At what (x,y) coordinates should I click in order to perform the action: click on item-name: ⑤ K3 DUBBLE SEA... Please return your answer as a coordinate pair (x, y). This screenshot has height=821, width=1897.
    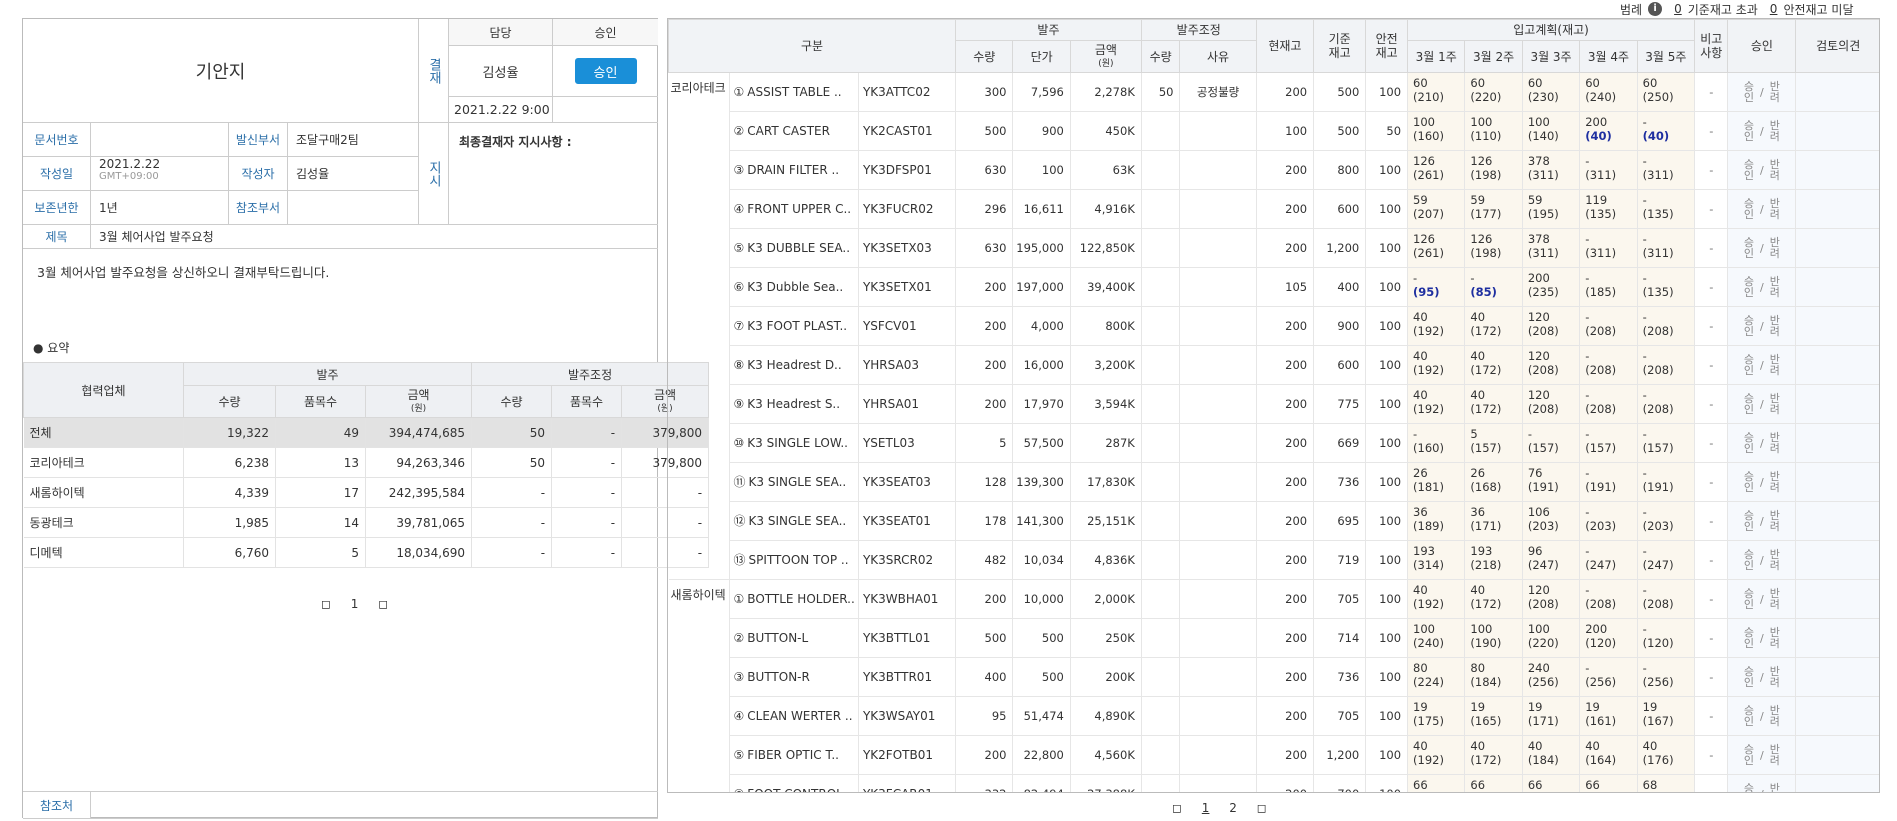
    Looking at the image, I should click on (794, 248).